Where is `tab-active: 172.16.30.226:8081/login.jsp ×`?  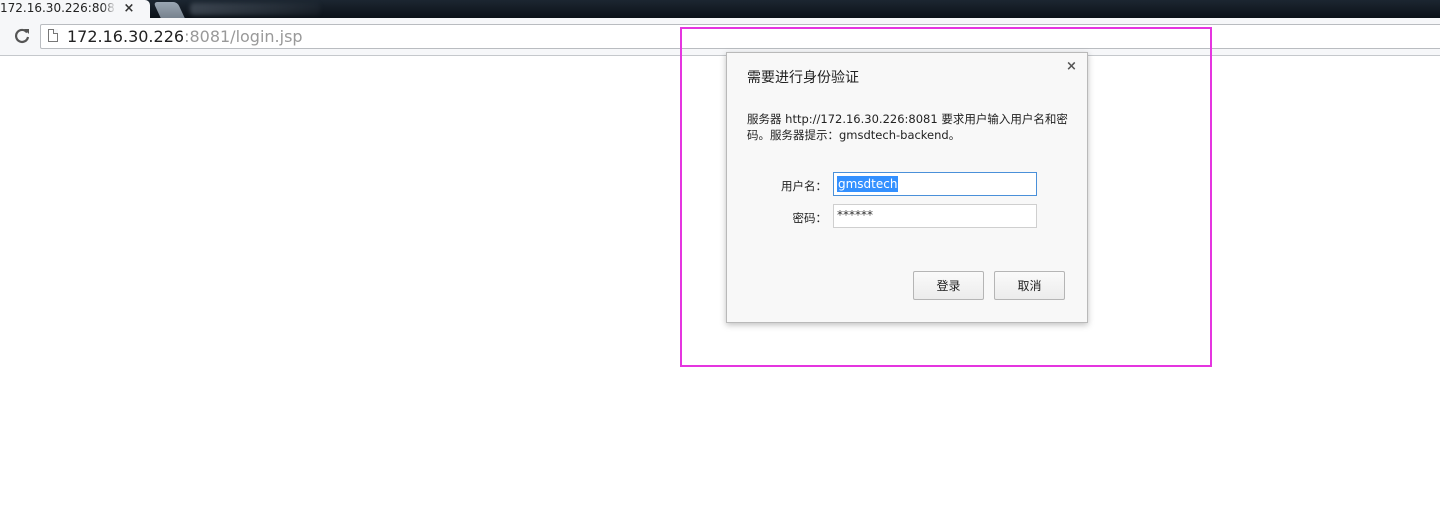
tab-active: 172.16.30.226:8081/login.jsp × is located at coordinates (75, 9).